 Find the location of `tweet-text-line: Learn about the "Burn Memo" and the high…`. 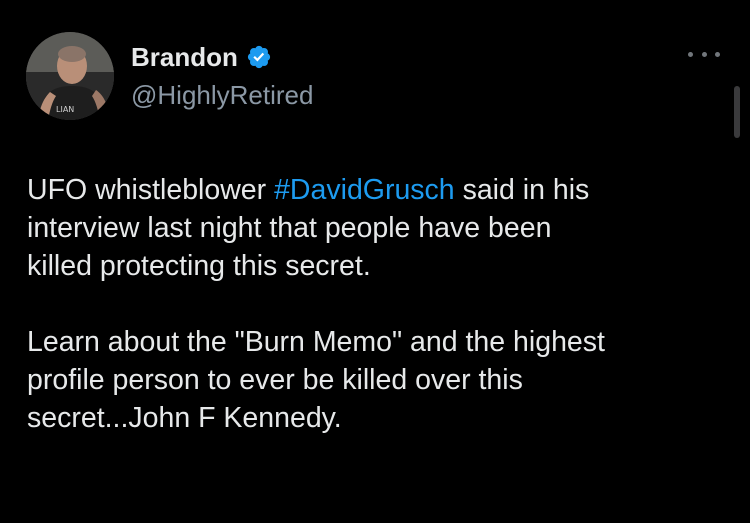

tweet-text-line: Learn about the "Burn Memo" and the high… is located at coordinates (316, 342).